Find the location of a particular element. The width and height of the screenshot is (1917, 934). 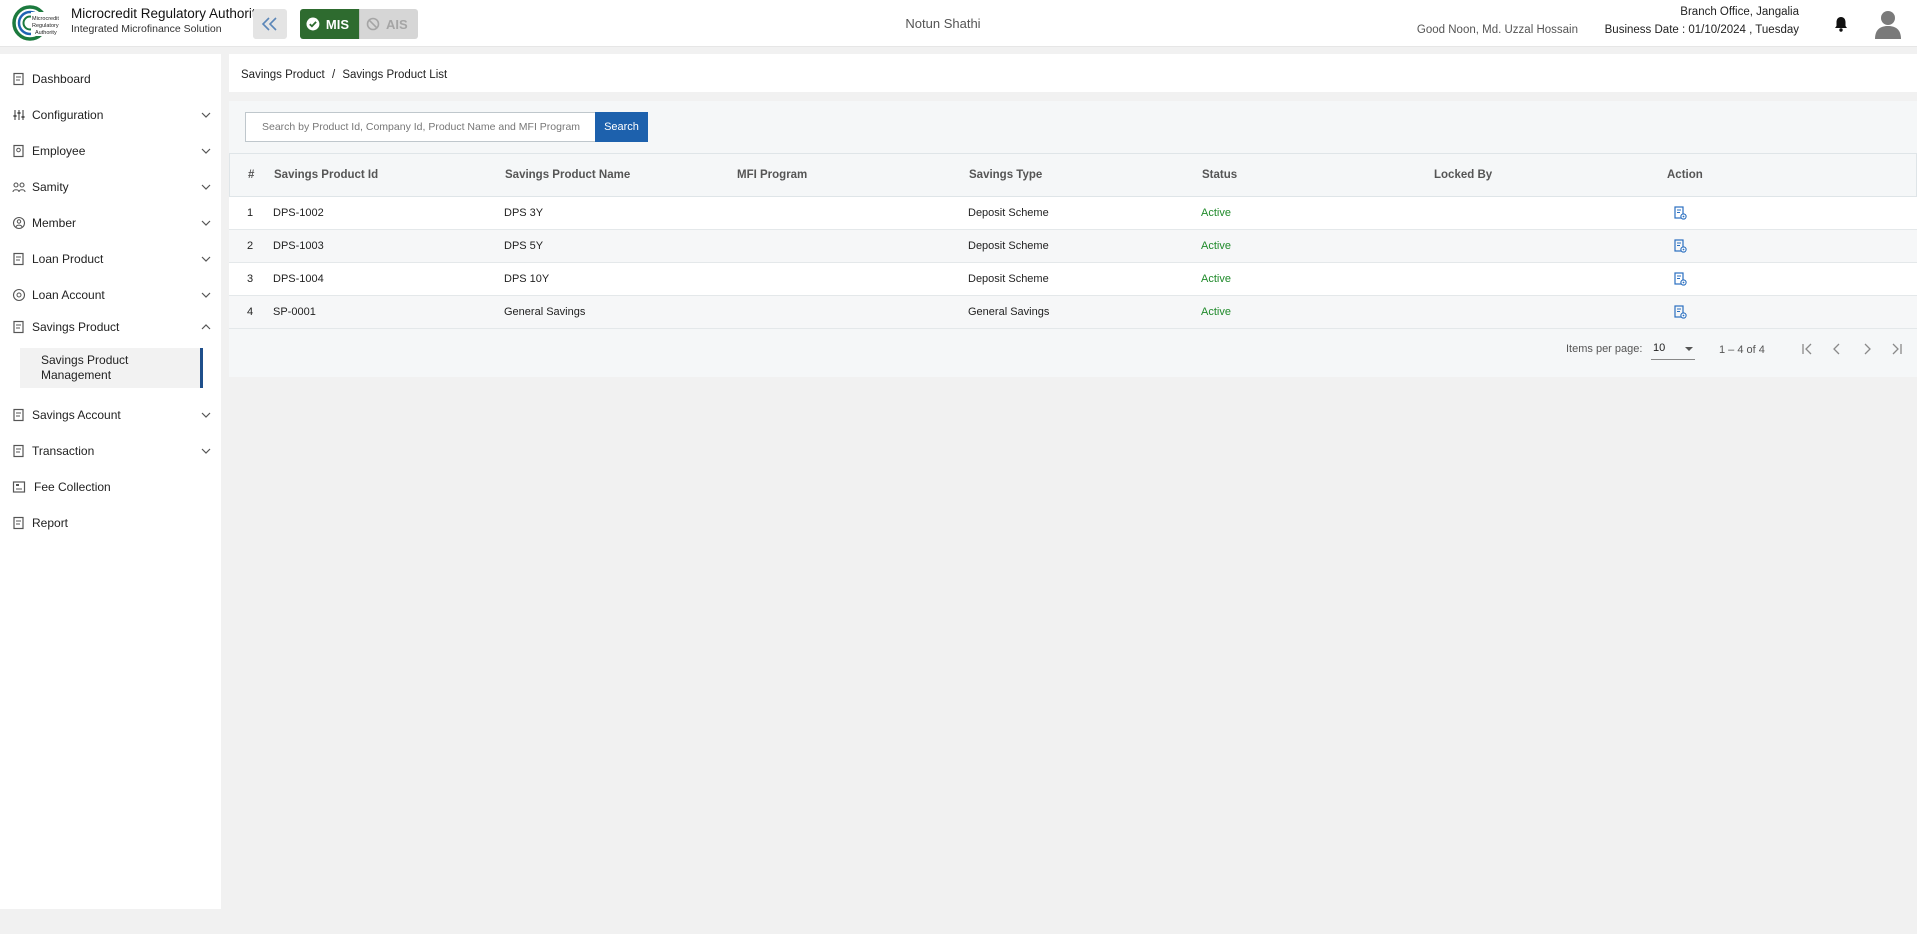

check-circle-icon is located at coordinates (313, 24).